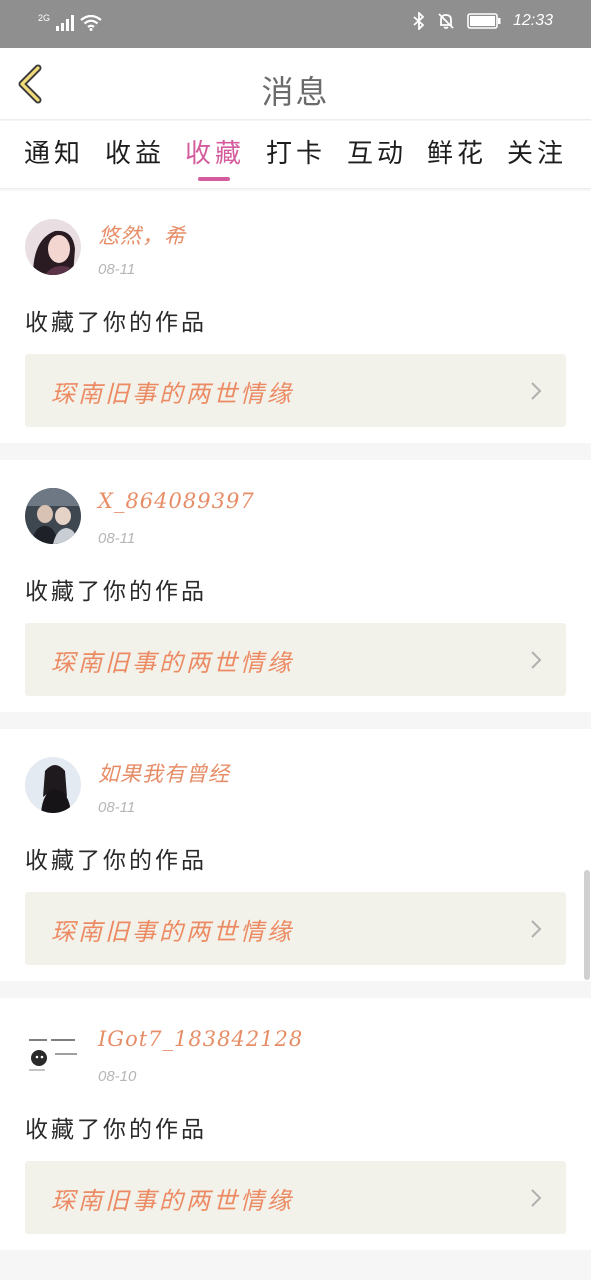  What do you see at coordinates (377, 155) in the screenshot?
I see `tab-interactions: 互动` at bounding box center [377, 155].